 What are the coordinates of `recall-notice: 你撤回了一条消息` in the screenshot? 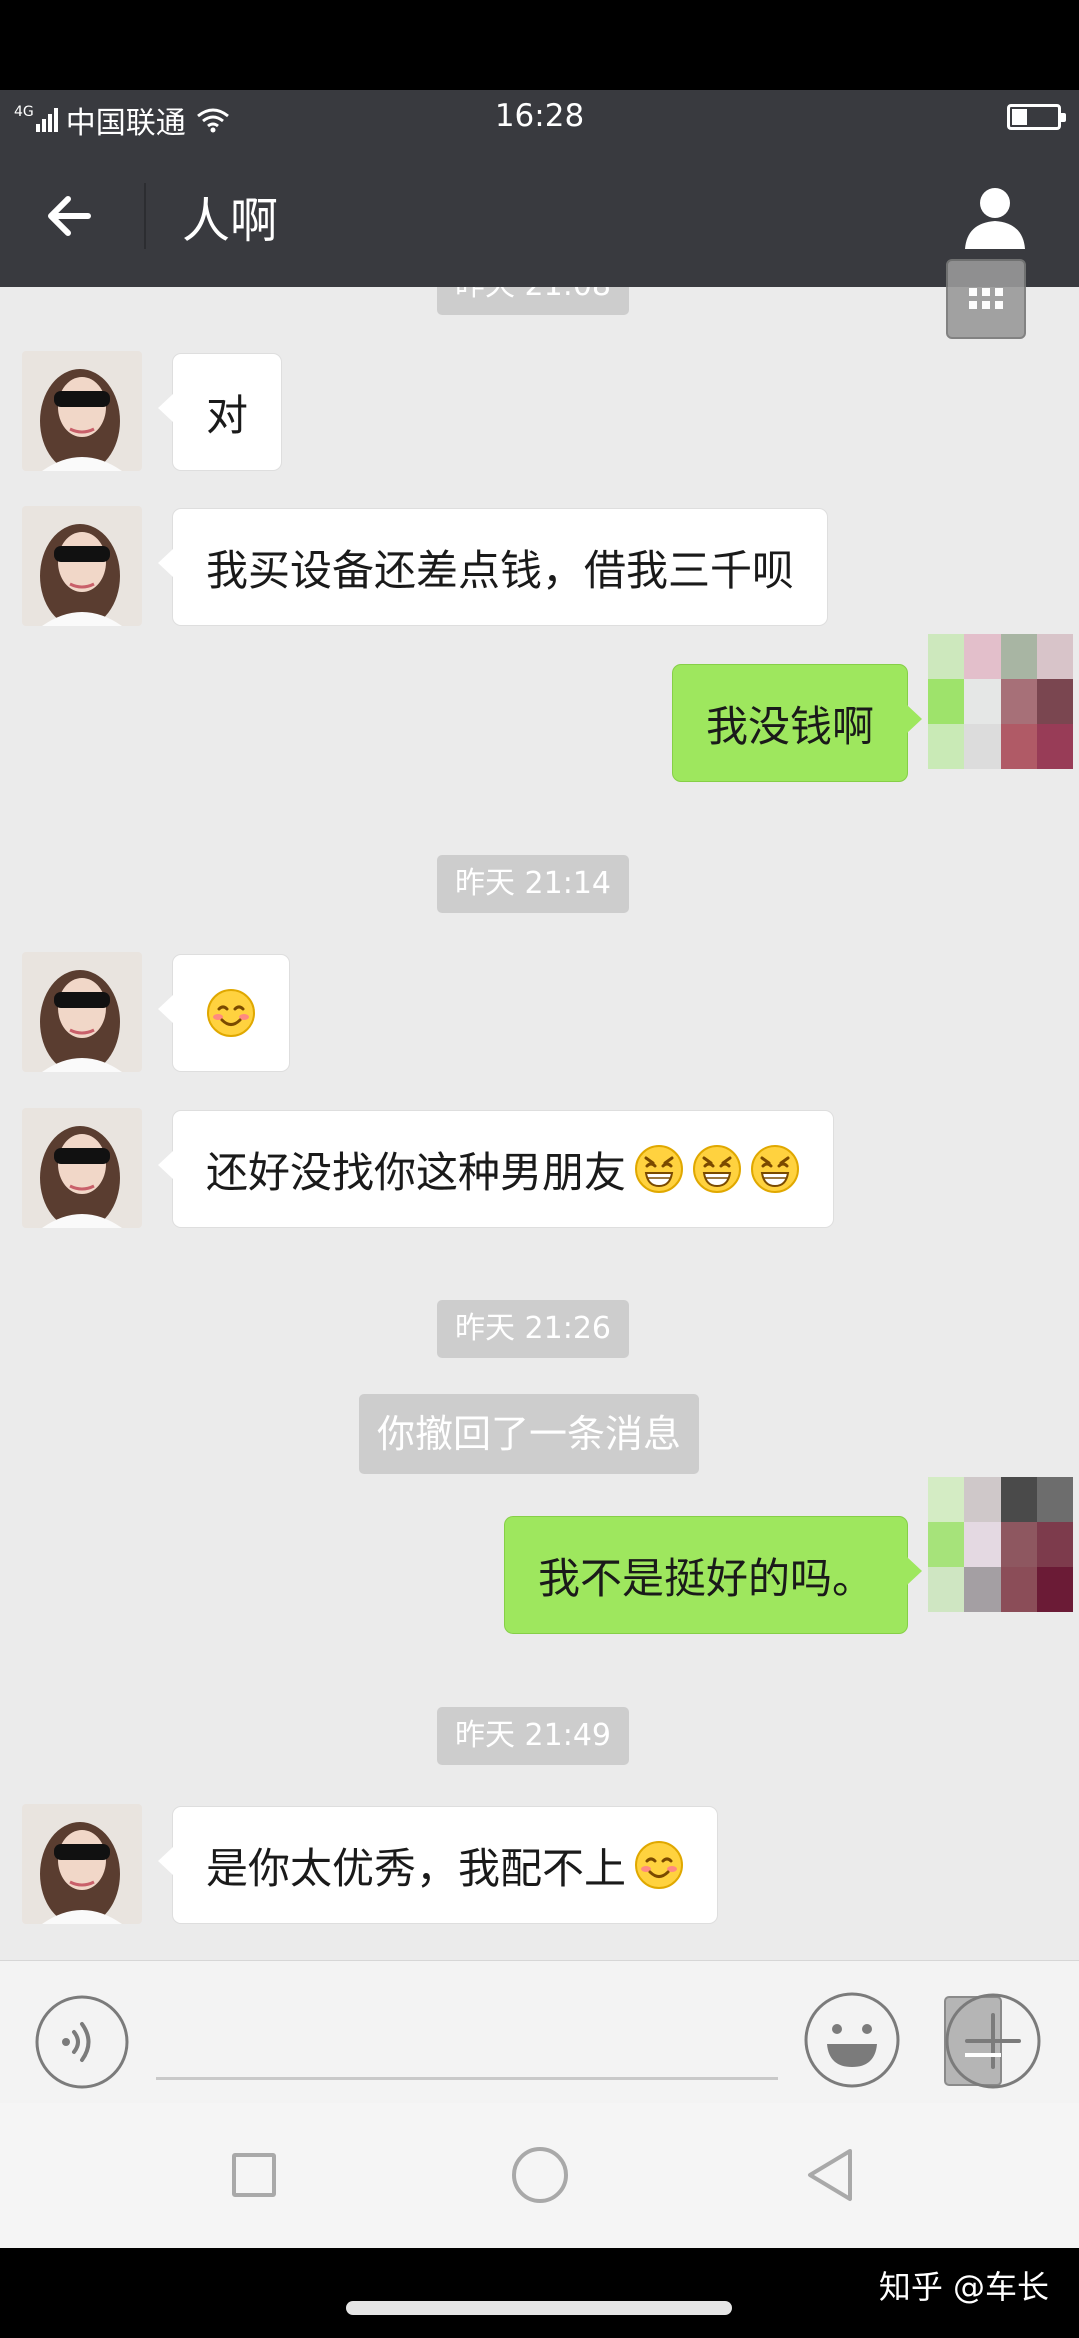 It's located at (529, 1434).